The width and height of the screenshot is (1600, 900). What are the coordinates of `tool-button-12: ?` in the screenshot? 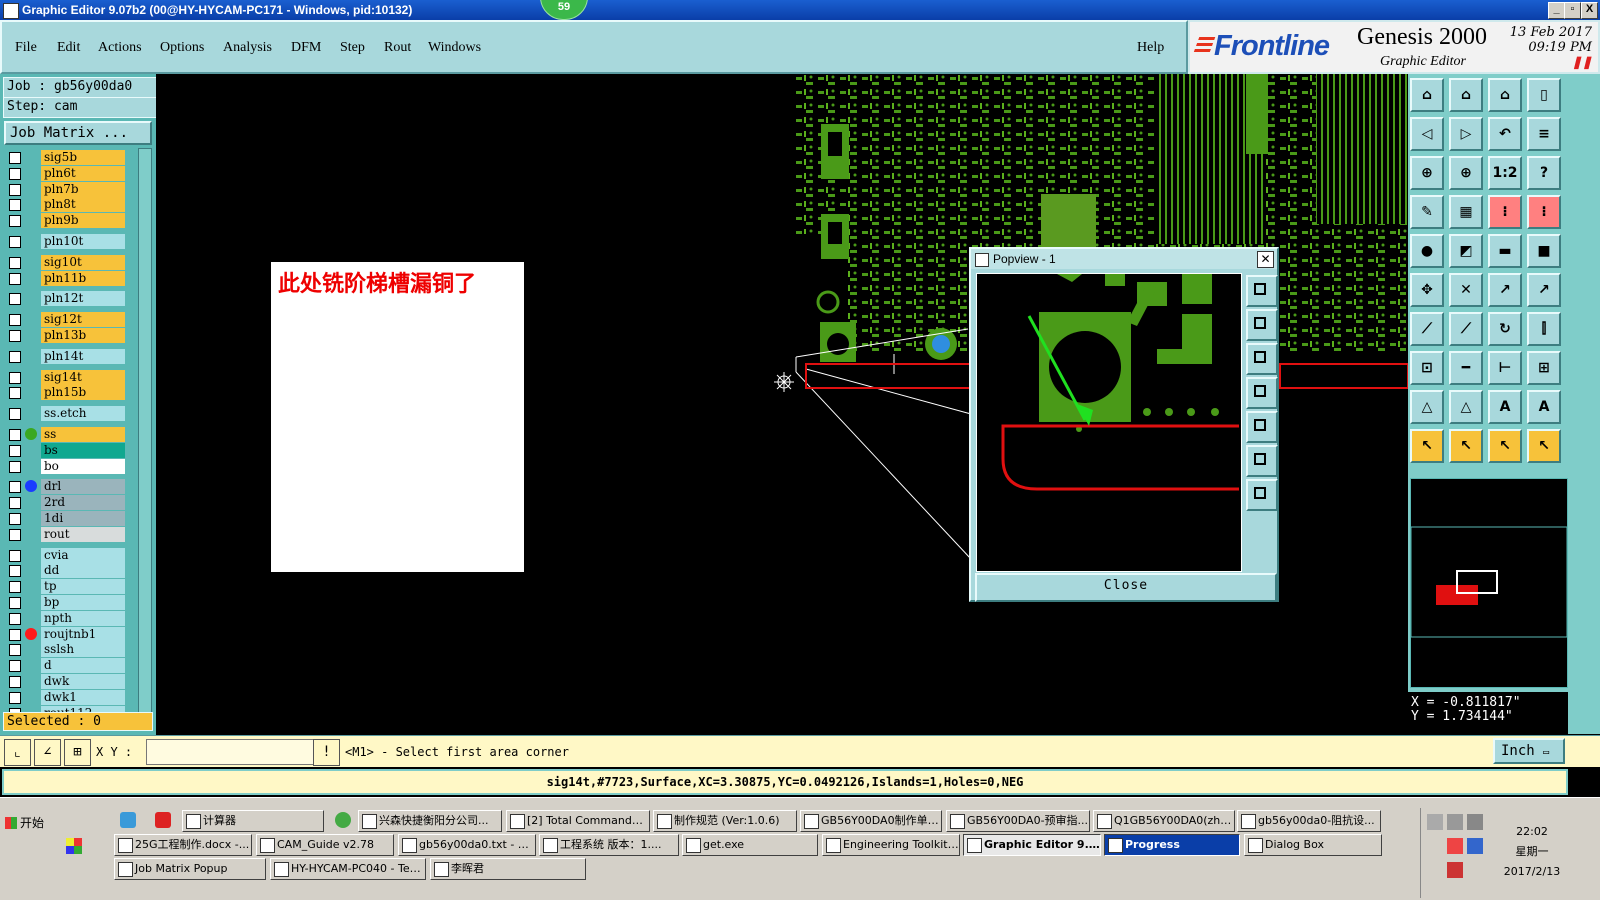 It's located at (1544, 173).